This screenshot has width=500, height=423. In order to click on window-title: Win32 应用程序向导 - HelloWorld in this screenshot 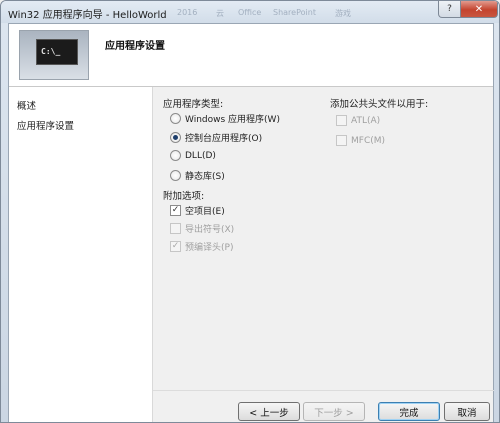, I will do `click(87, 15)`.